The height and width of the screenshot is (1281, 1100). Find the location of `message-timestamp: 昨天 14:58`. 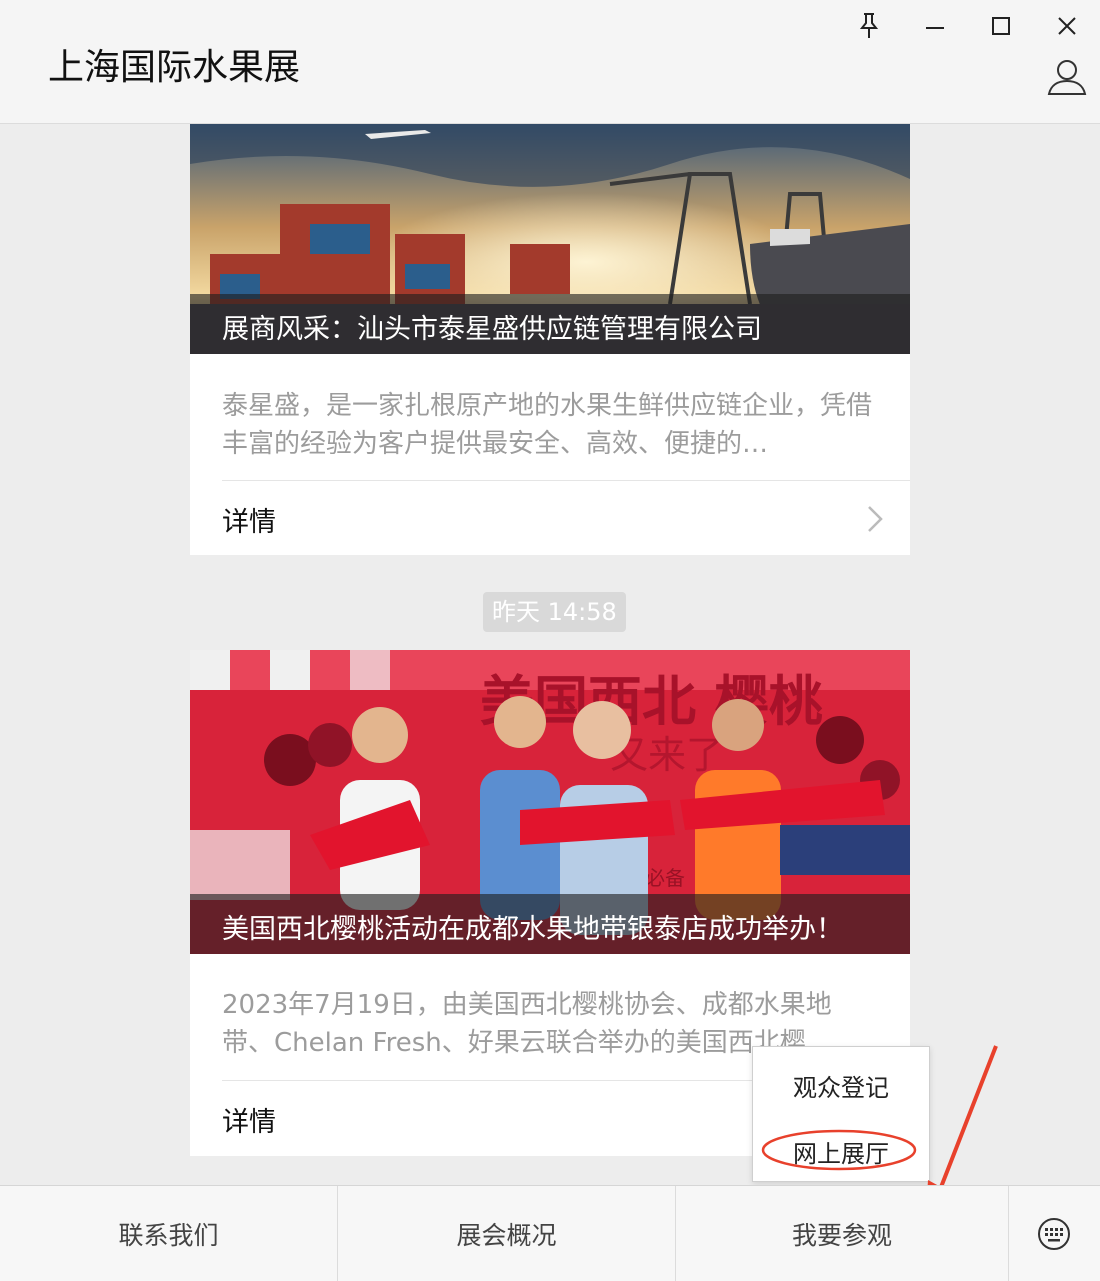

message-timestamp: 昨天 14:58 is located at coordinates (554, 612).